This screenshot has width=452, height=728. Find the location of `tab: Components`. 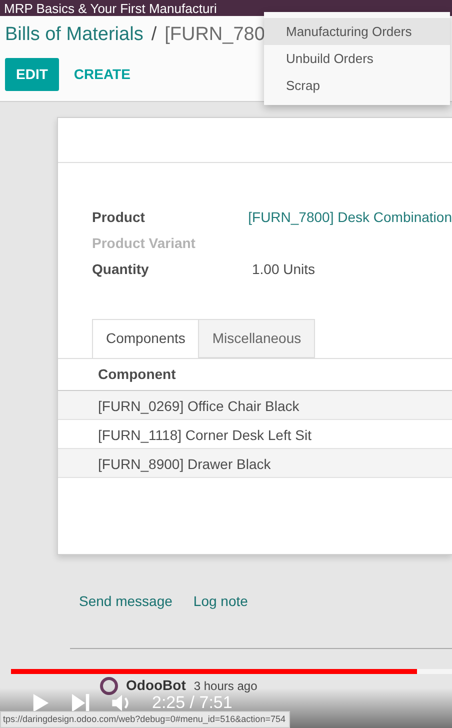

tab: Components is located at coordinates (146, 338).